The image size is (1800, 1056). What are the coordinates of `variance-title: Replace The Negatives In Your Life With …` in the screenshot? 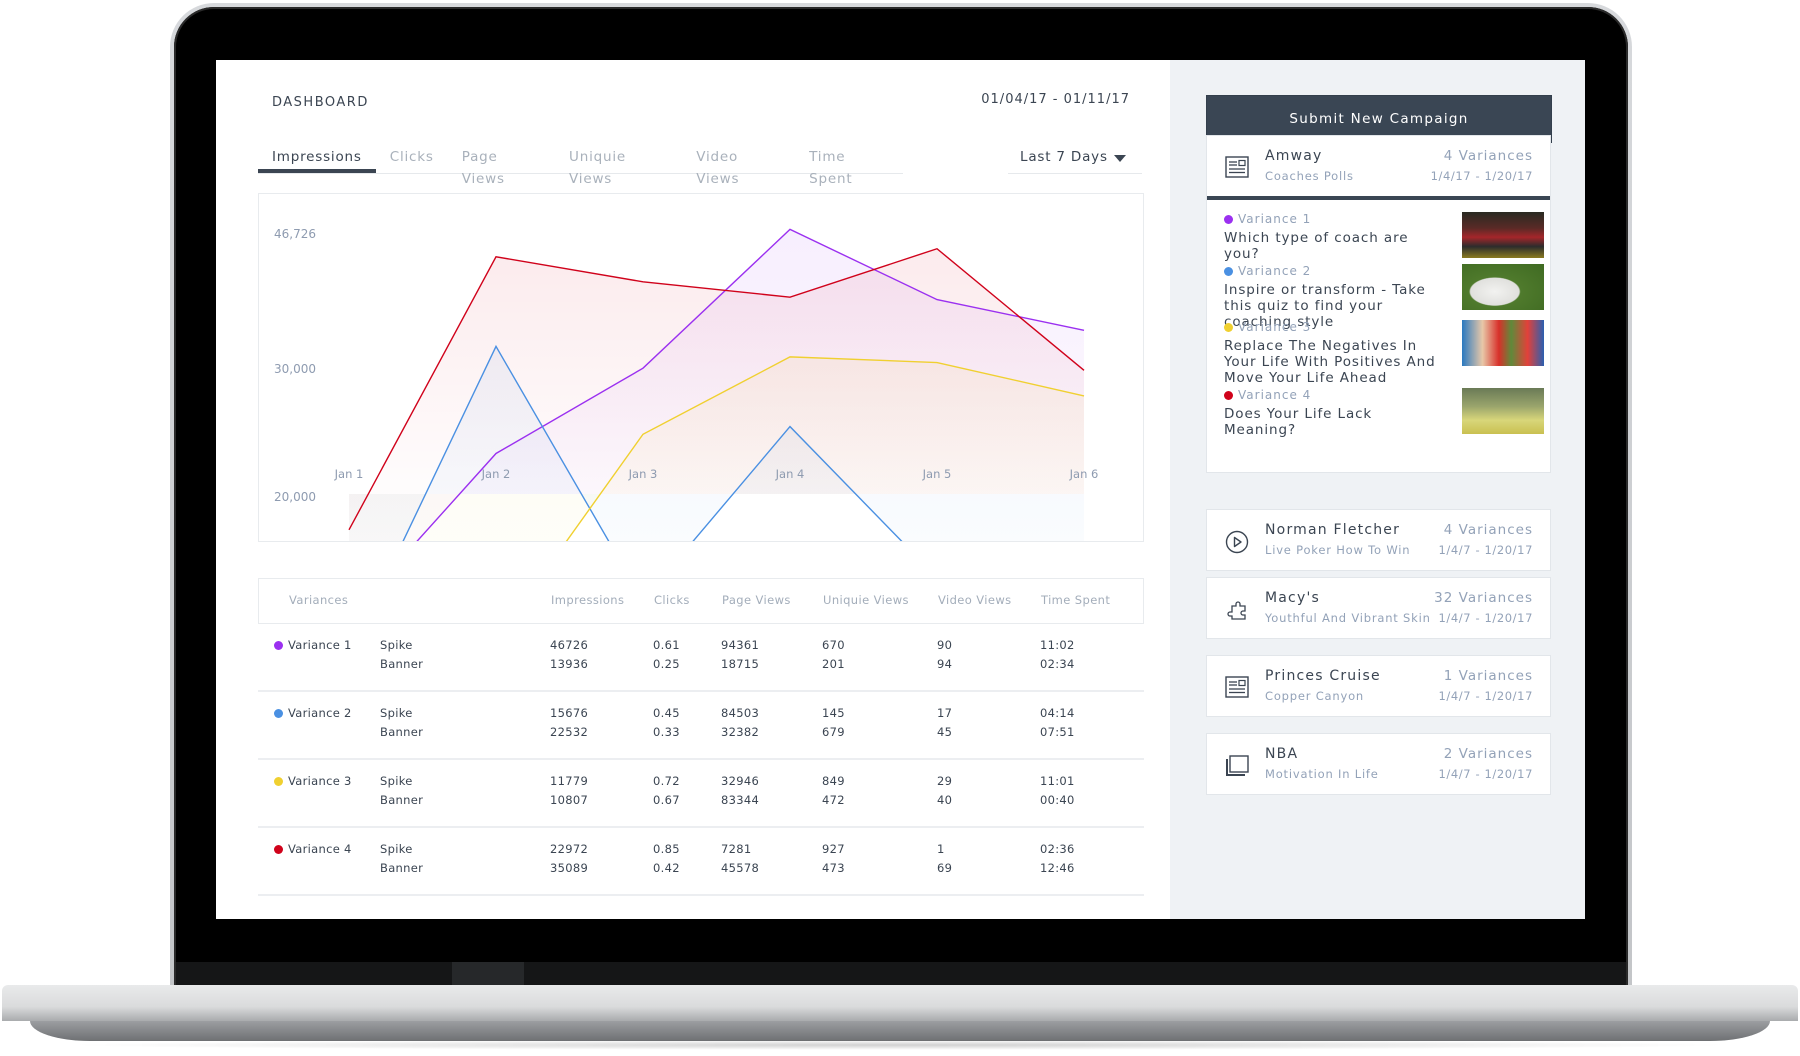 It's located at (1330, 362).